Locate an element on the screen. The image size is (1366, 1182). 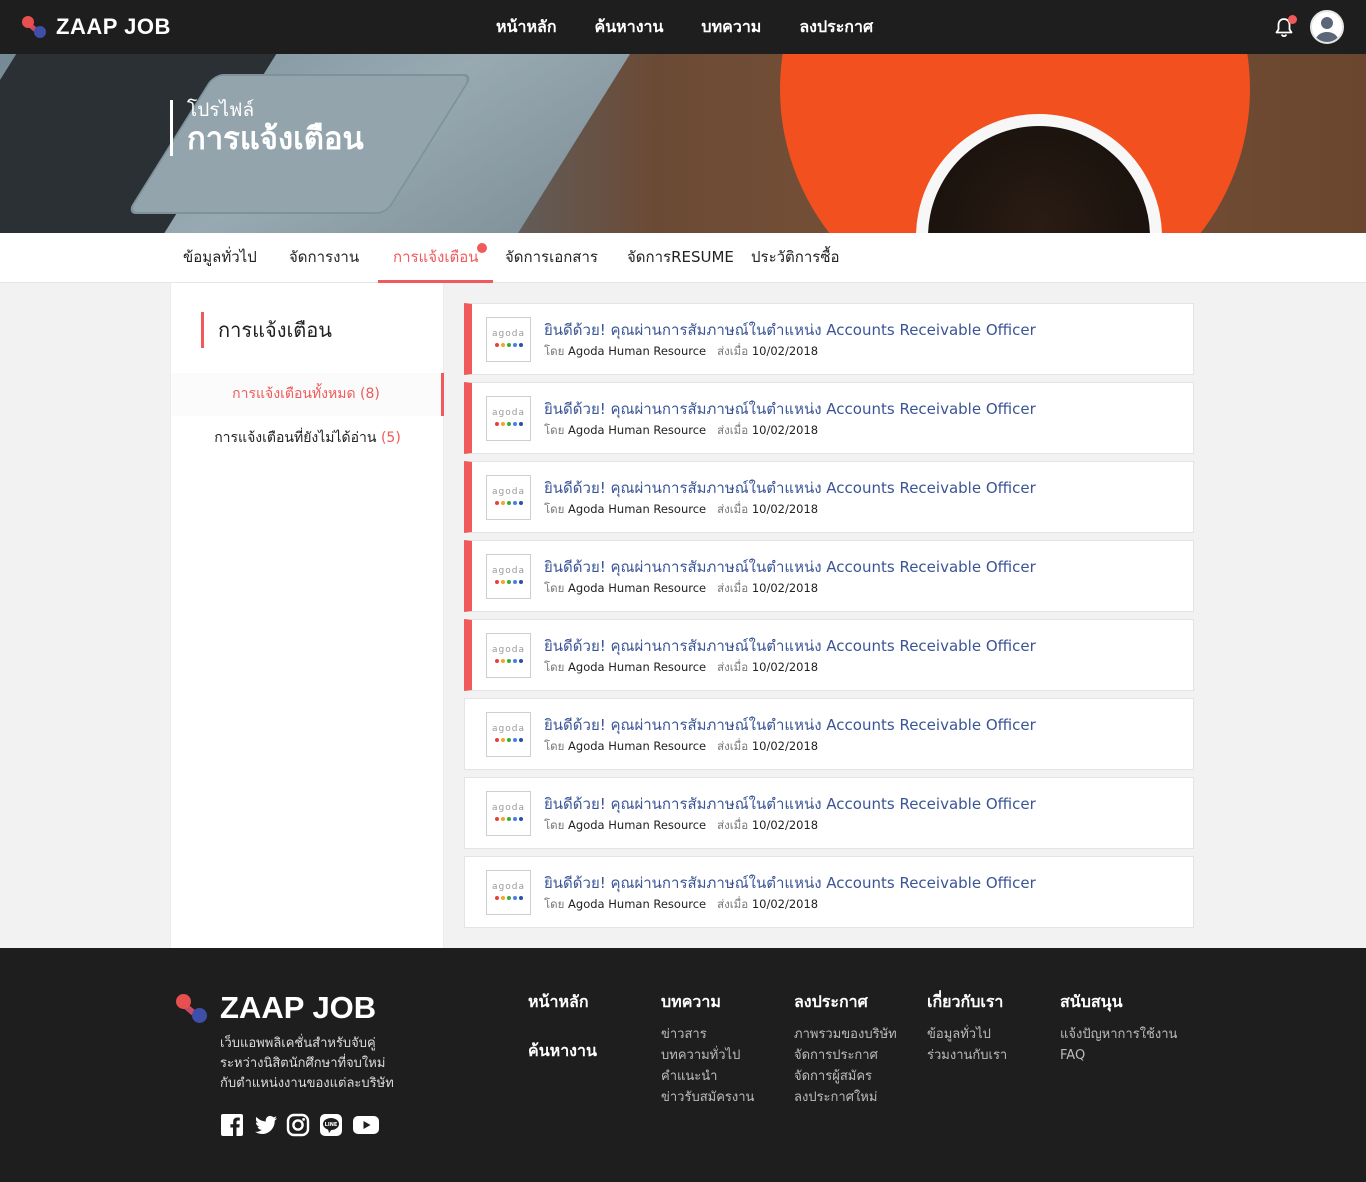
social-links: LINE is located at coordinates (302, 1125).